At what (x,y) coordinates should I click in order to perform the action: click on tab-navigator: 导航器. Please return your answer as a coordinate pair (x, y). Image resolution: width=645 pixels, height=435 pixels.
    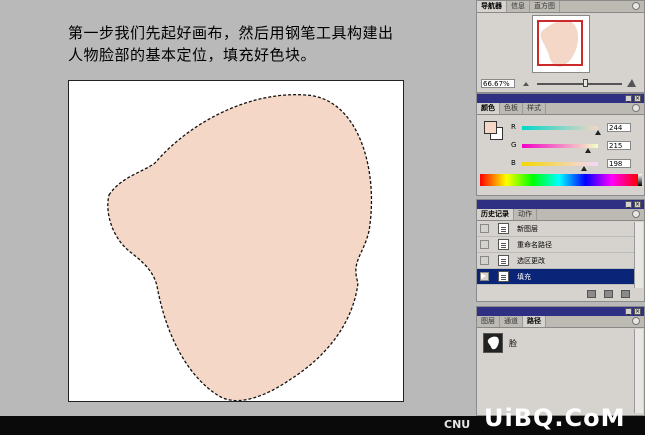
    Looking at the image, I should click on (492, 6).